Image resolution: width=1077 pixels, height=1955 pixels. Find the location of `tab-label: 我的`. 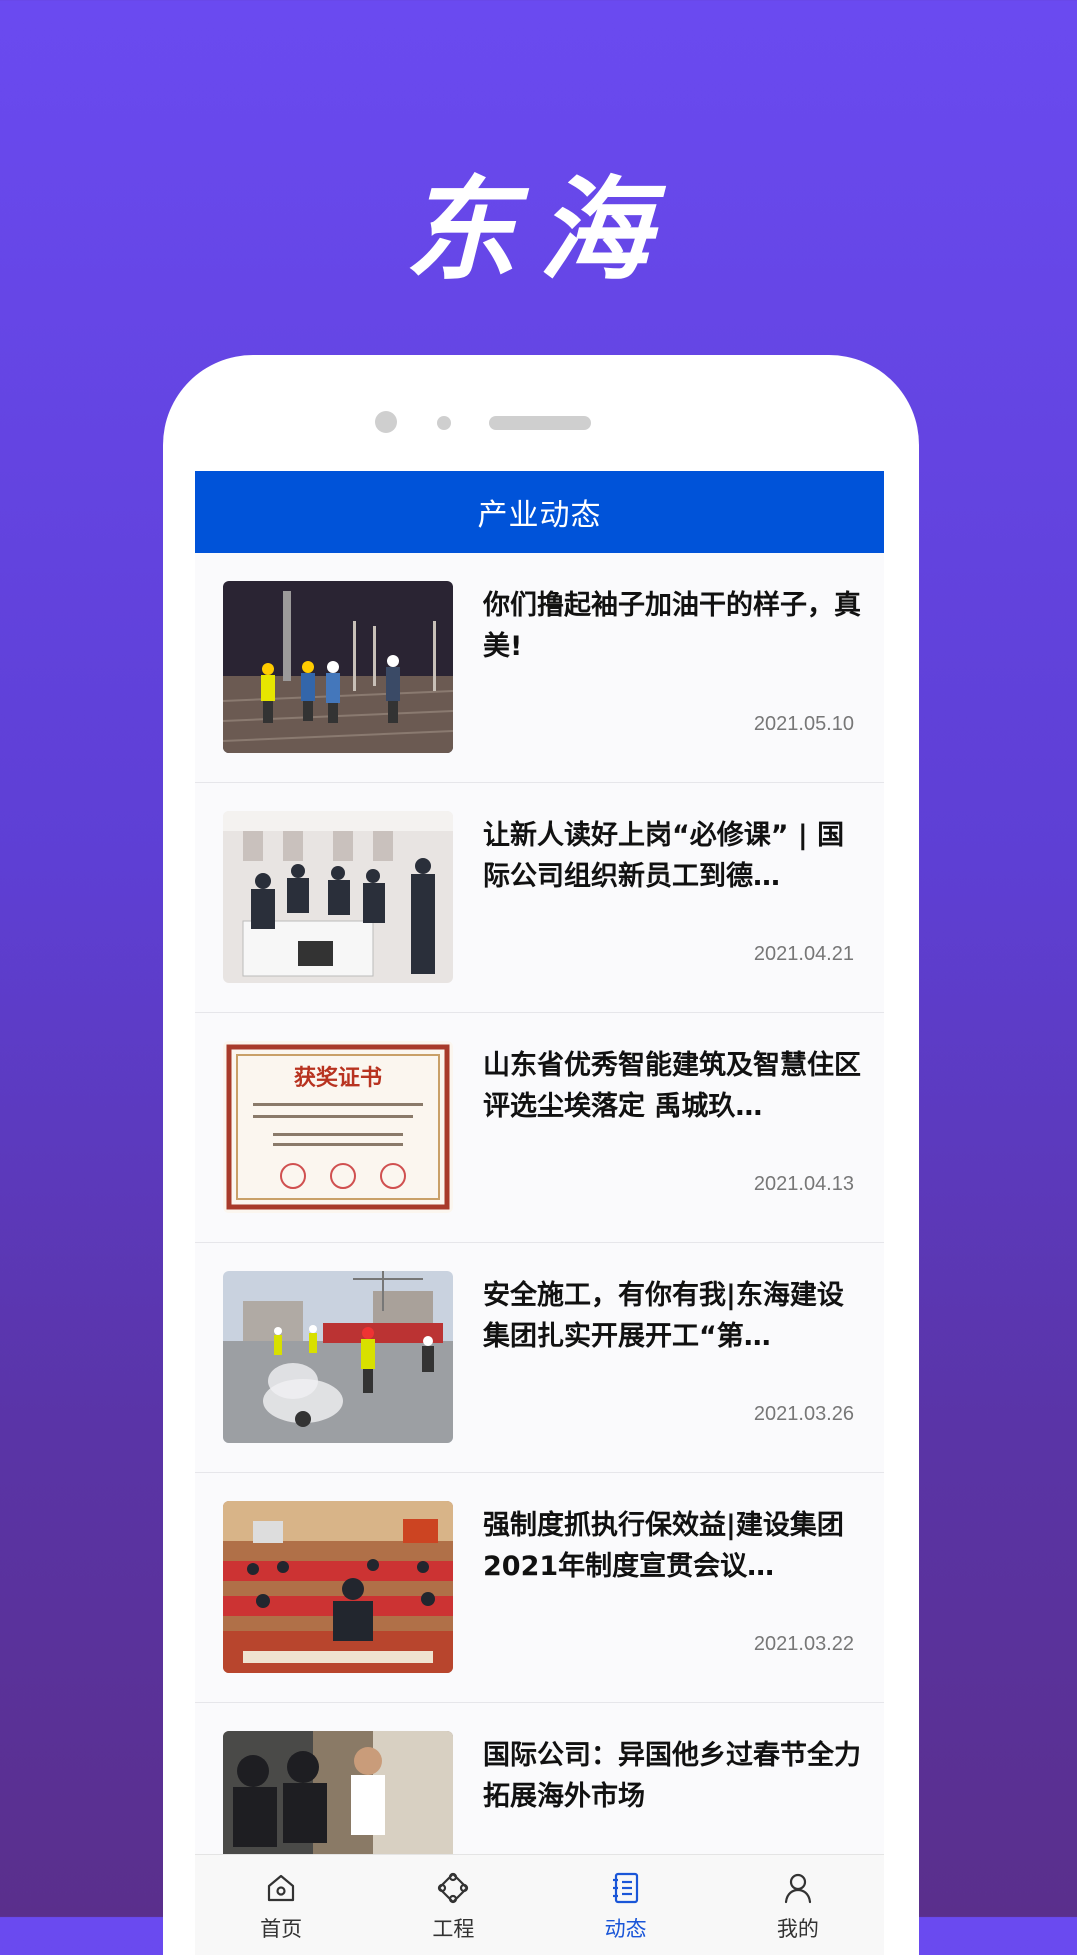

tab-label: 我的 is located at coordinates (797, 1929).